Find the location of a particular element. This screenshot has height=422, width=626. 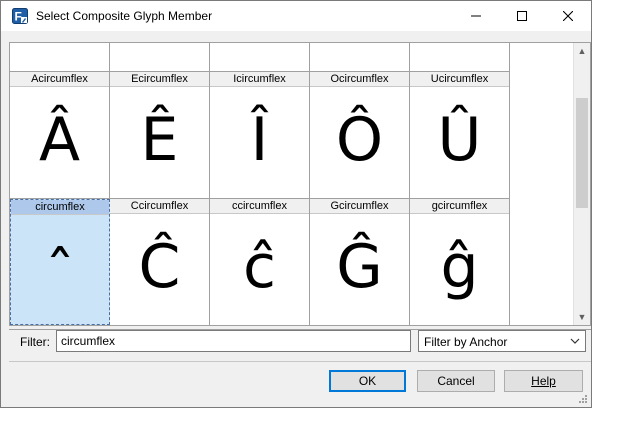

glyph-name: gcircumflex is located at coordinates (459, 206).